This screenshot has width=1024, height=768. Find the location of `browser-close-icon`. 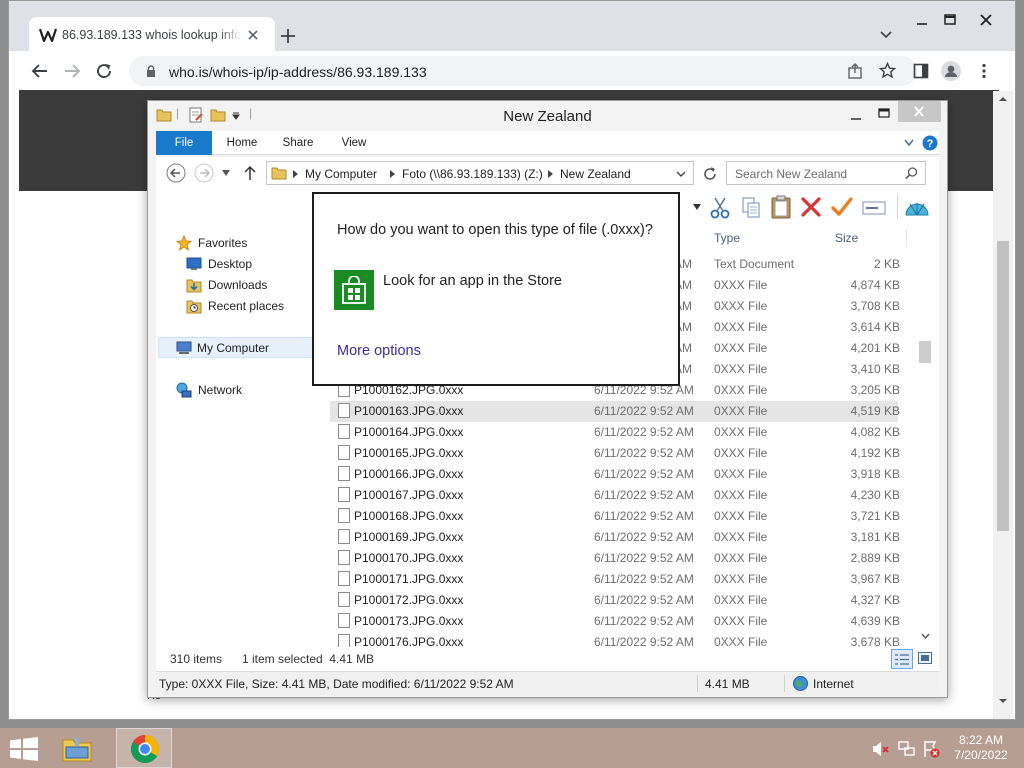

browser-close-icon is located at coordinates (986, 20).